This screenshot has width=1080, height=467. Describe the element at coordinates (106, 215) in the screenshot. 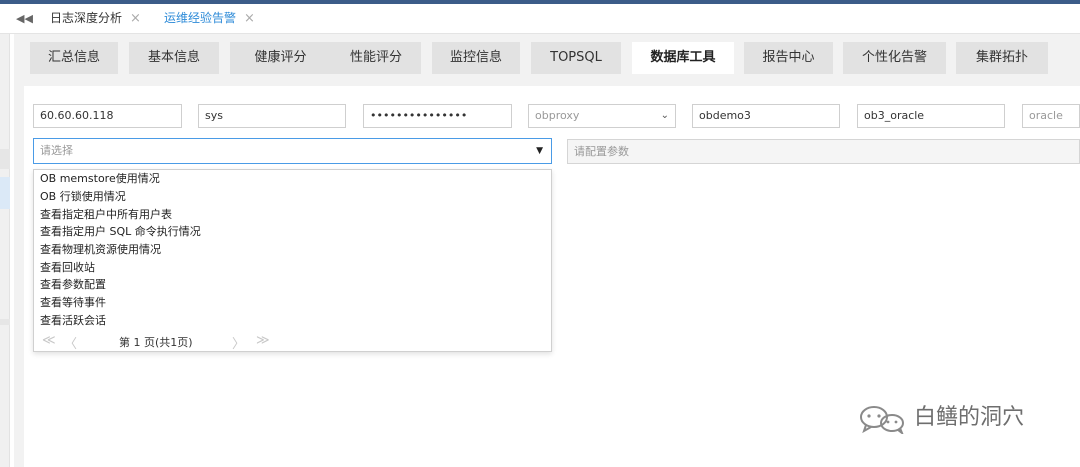

I see `dropdown-option: 查看指定租户中所有用户表` at that location.